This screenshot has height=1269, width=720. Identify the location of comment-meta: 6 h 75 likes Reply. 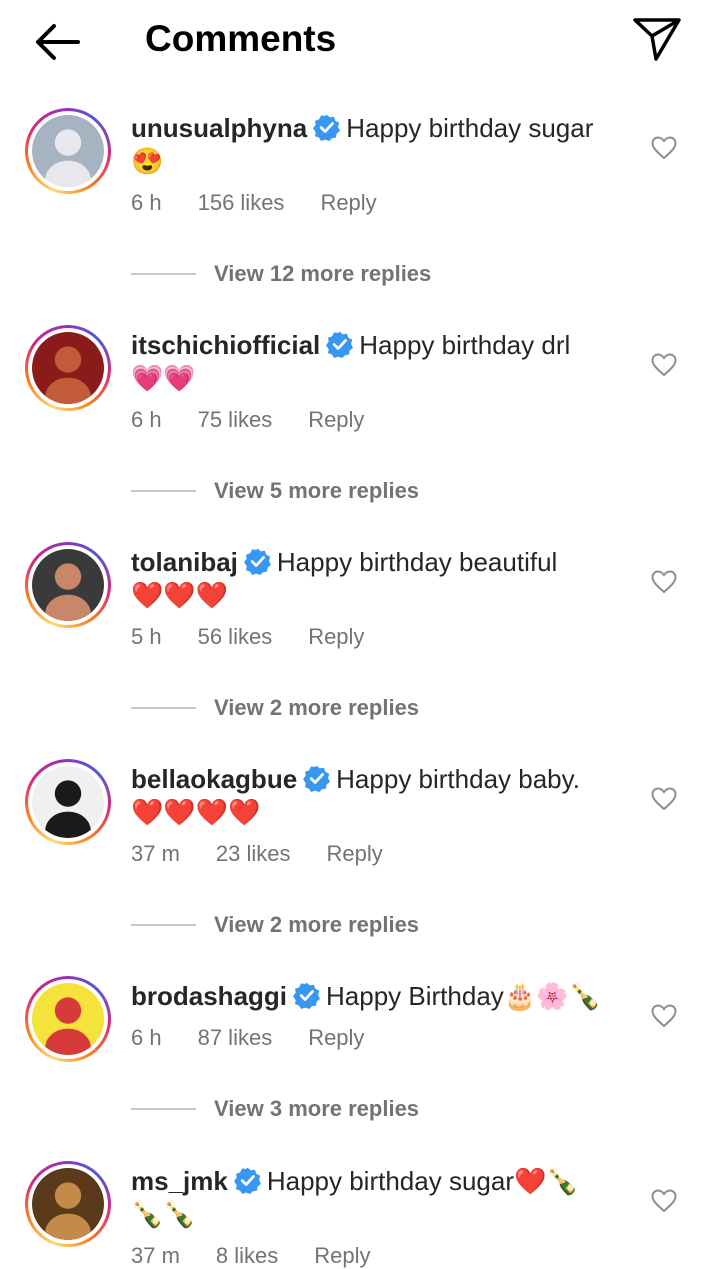
(265, 420).